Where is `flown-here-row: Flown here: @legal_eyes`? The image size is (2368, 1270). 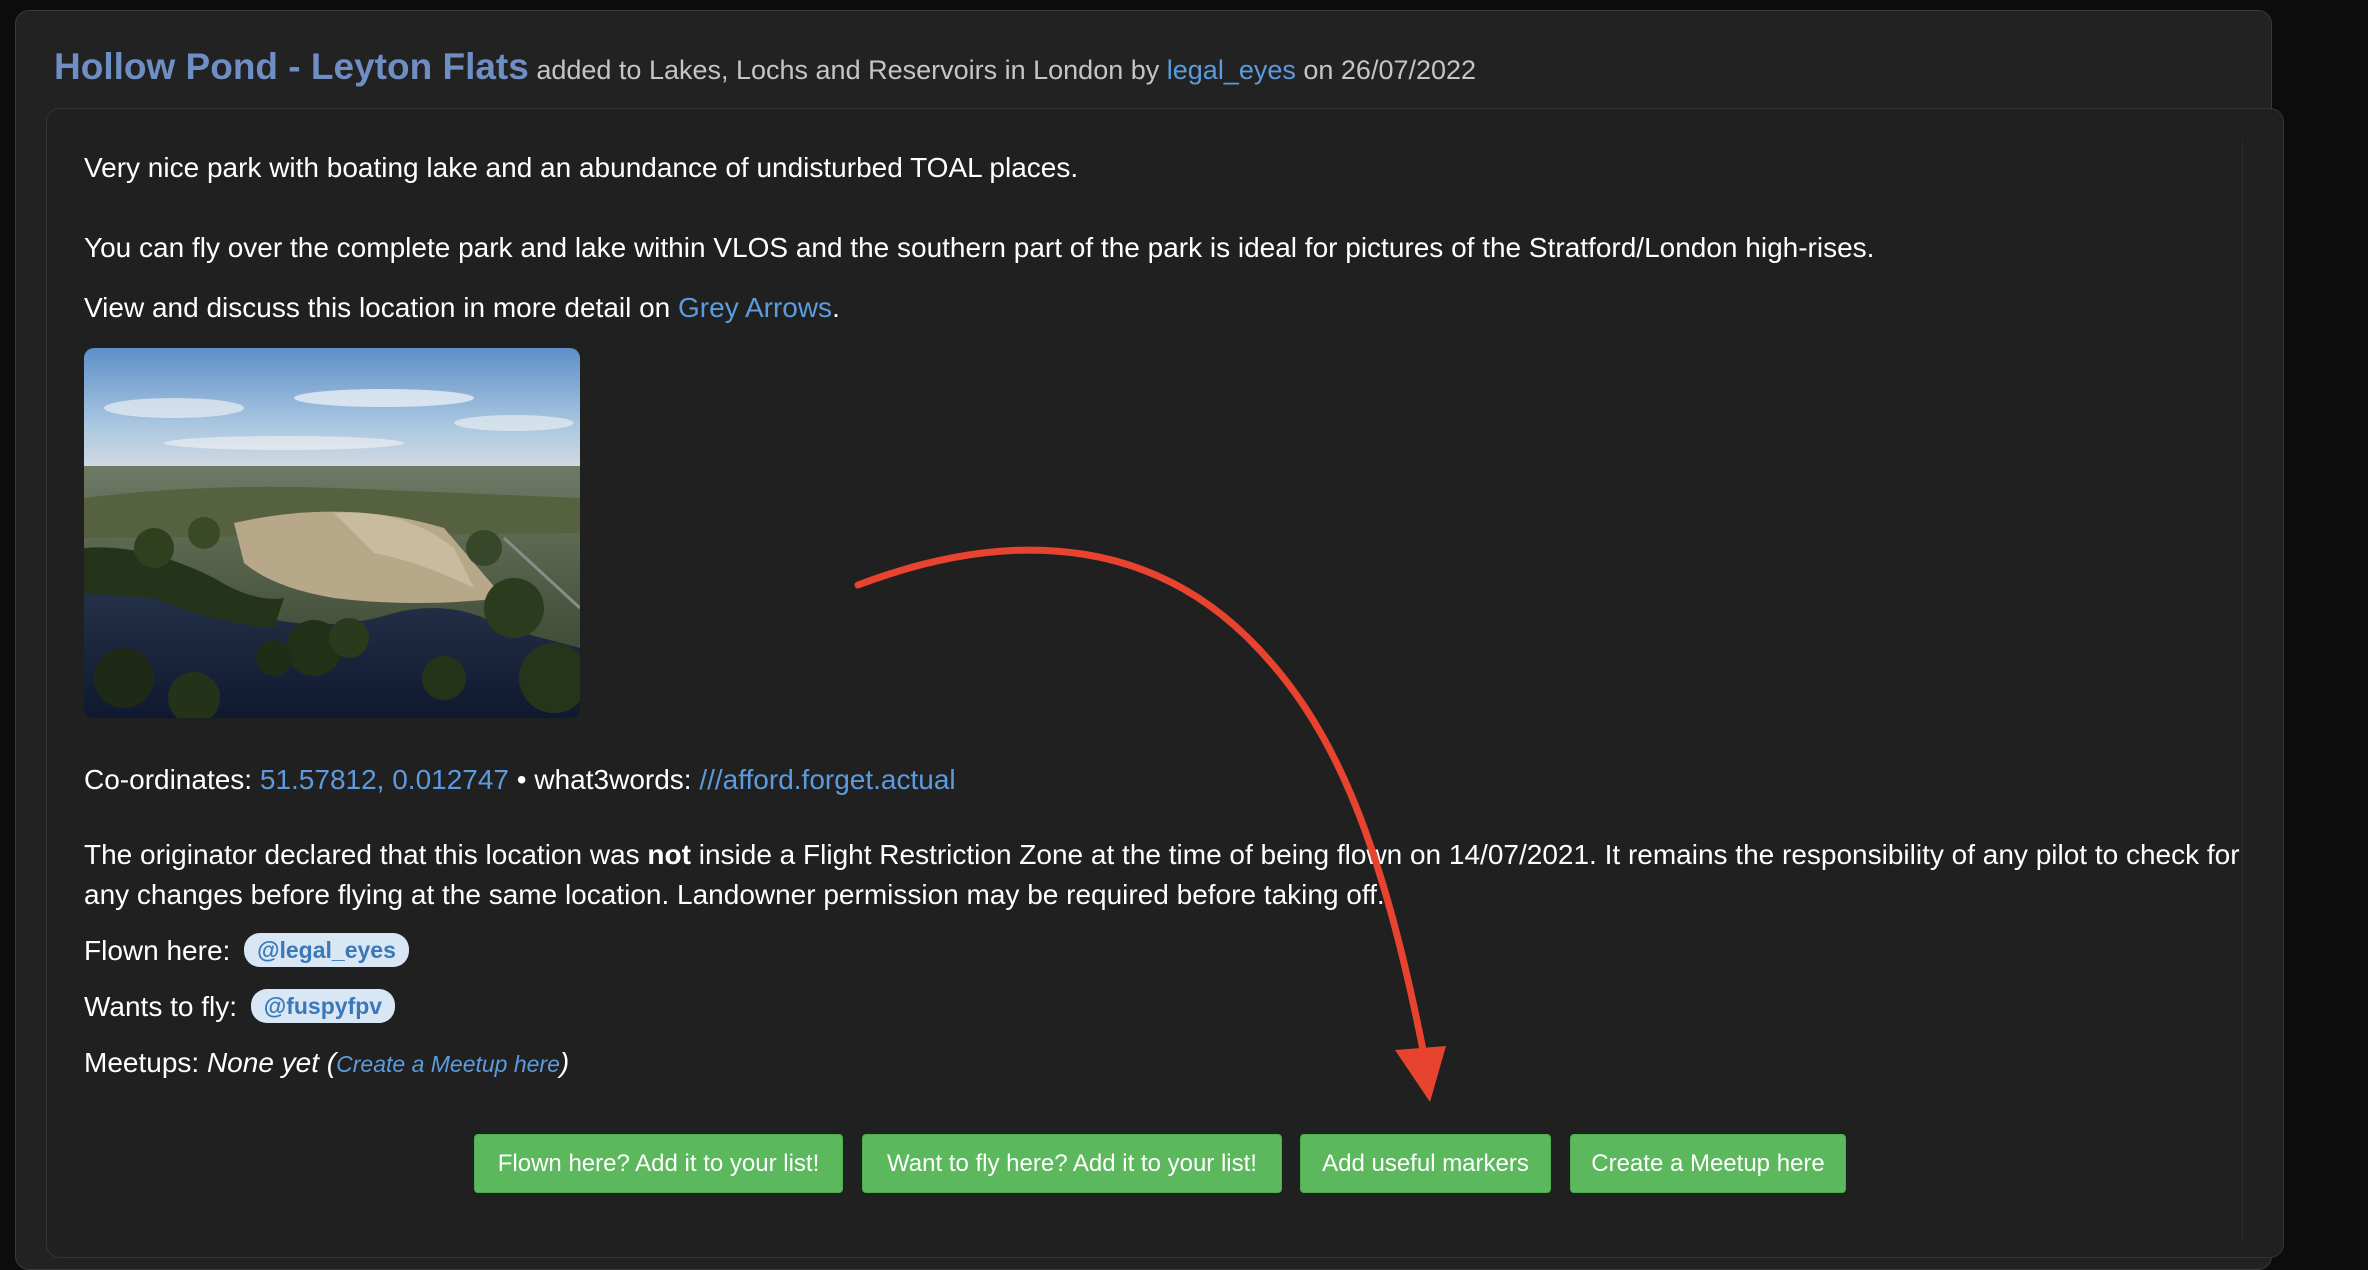 flown-here-row: Flown here: @legal_eyes is located at coordinates (246, 951).